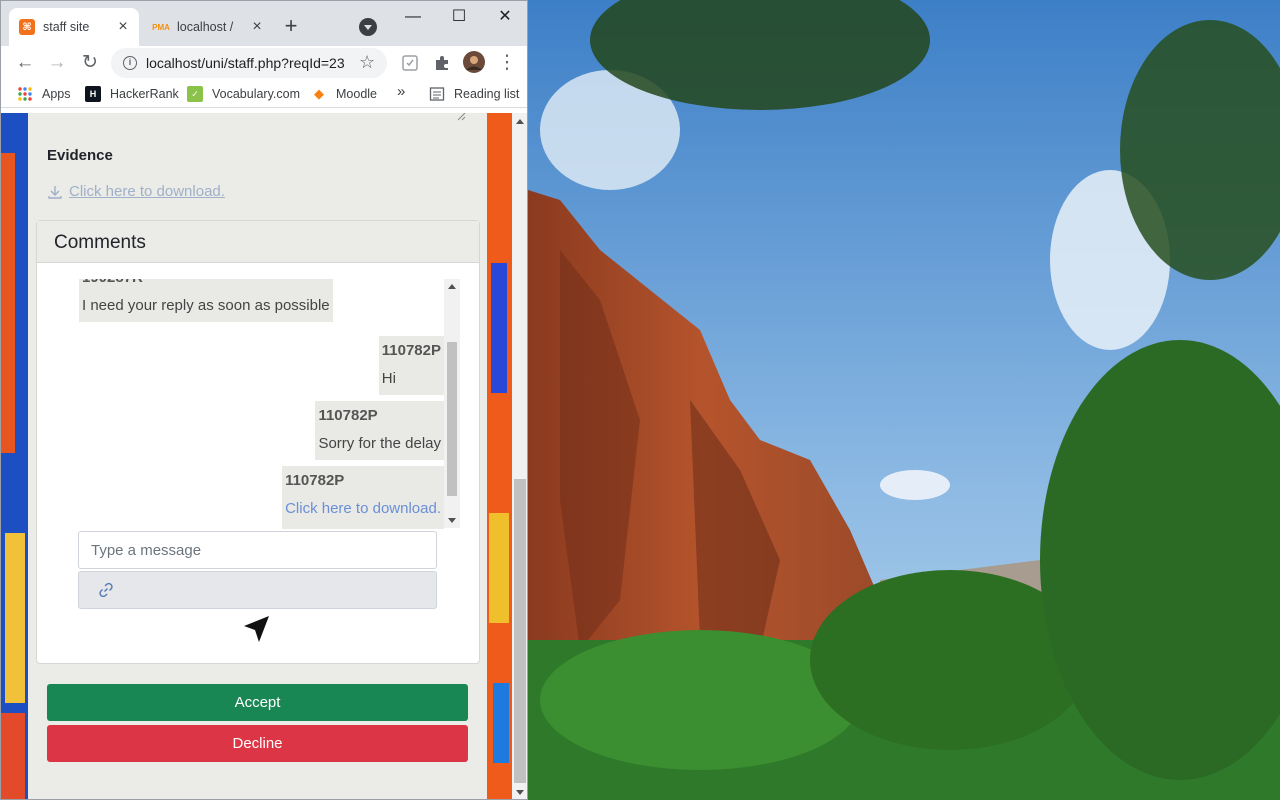  I want to click on page-scrollbar, so click(519, 456).